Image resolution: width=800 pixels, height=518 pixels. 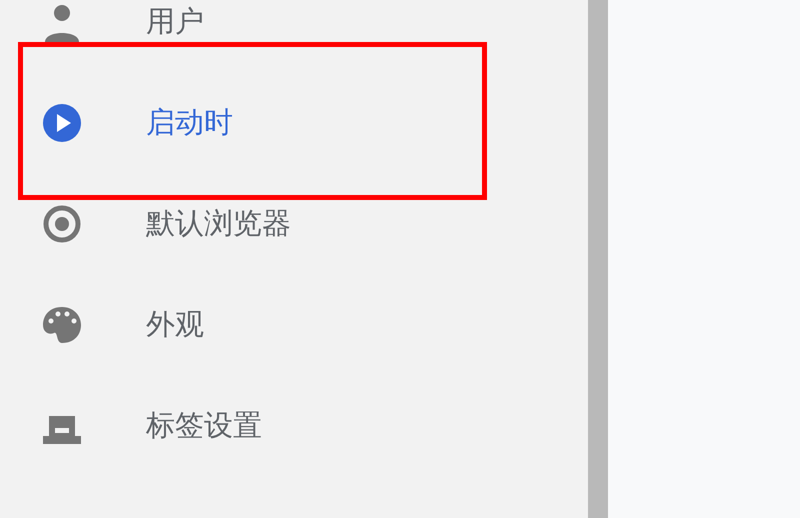 What do you see at coordinates (218, 224) in the screenshot?
I see `sidebar-item: 默认浏览器` at bounding box center [218, 224].